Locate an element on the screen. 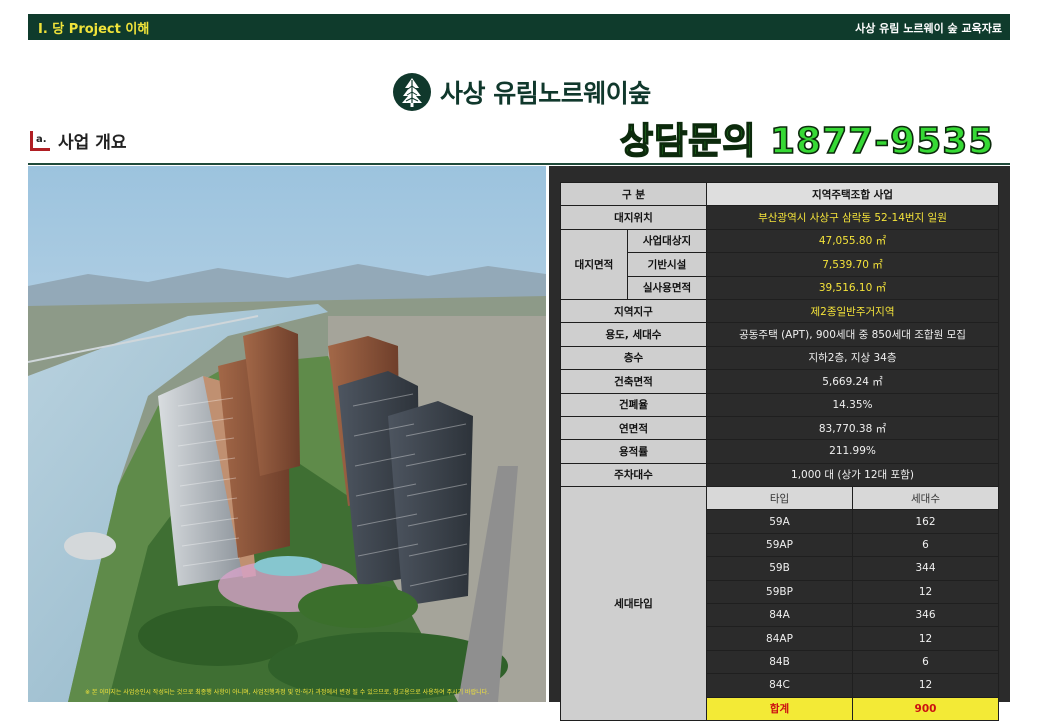 The height and width of the screenshot is (721, 1040). table-row: 건폐율 14.35% is located at coordinates (779, 404).